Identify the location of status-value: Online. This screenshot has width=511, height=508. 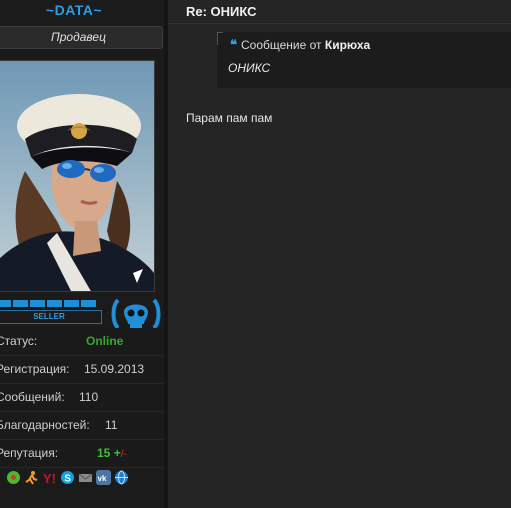
(105, 341).